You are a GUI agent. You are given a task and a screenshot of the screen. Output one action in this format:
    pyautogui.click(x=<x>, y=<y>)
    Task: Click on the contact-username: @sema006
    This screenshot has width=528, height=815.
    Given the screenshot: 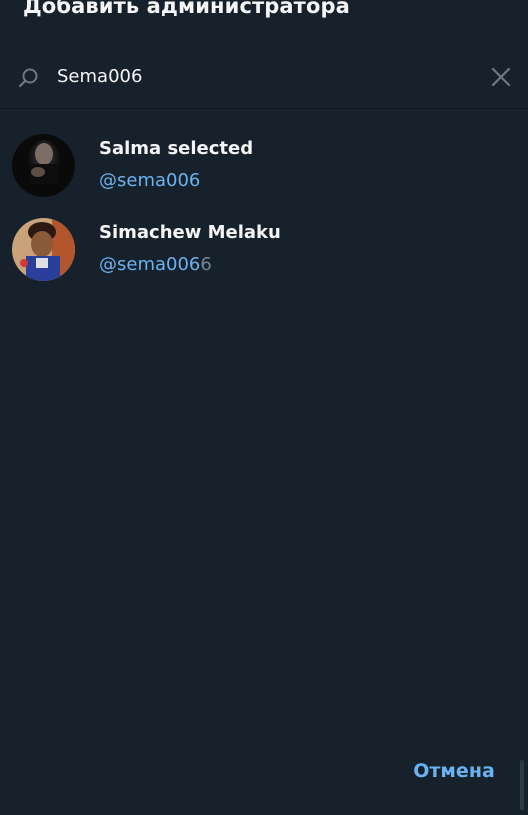 What is the action you would take?
    pyautogui.click(x=149, y=180)
    